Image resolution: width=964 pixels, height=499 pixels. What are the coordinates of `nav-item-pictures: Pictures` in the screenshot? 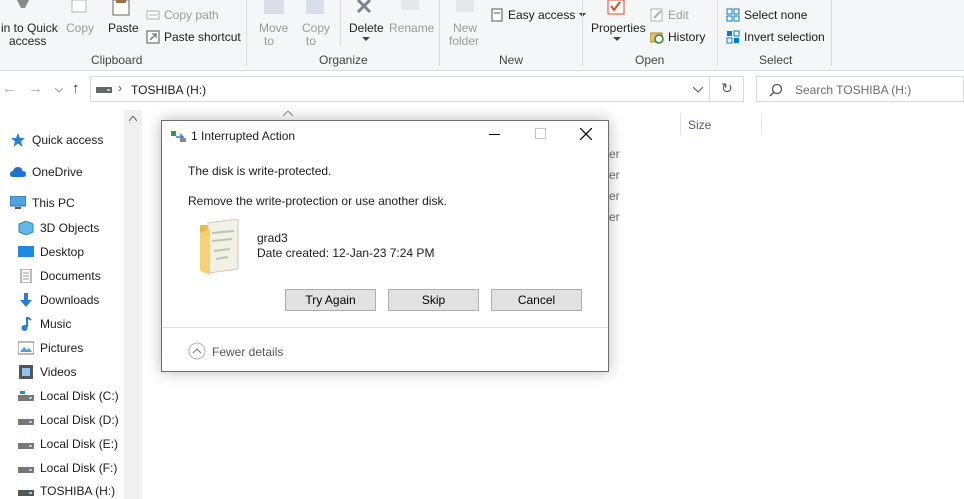 It's located at (50, 348).